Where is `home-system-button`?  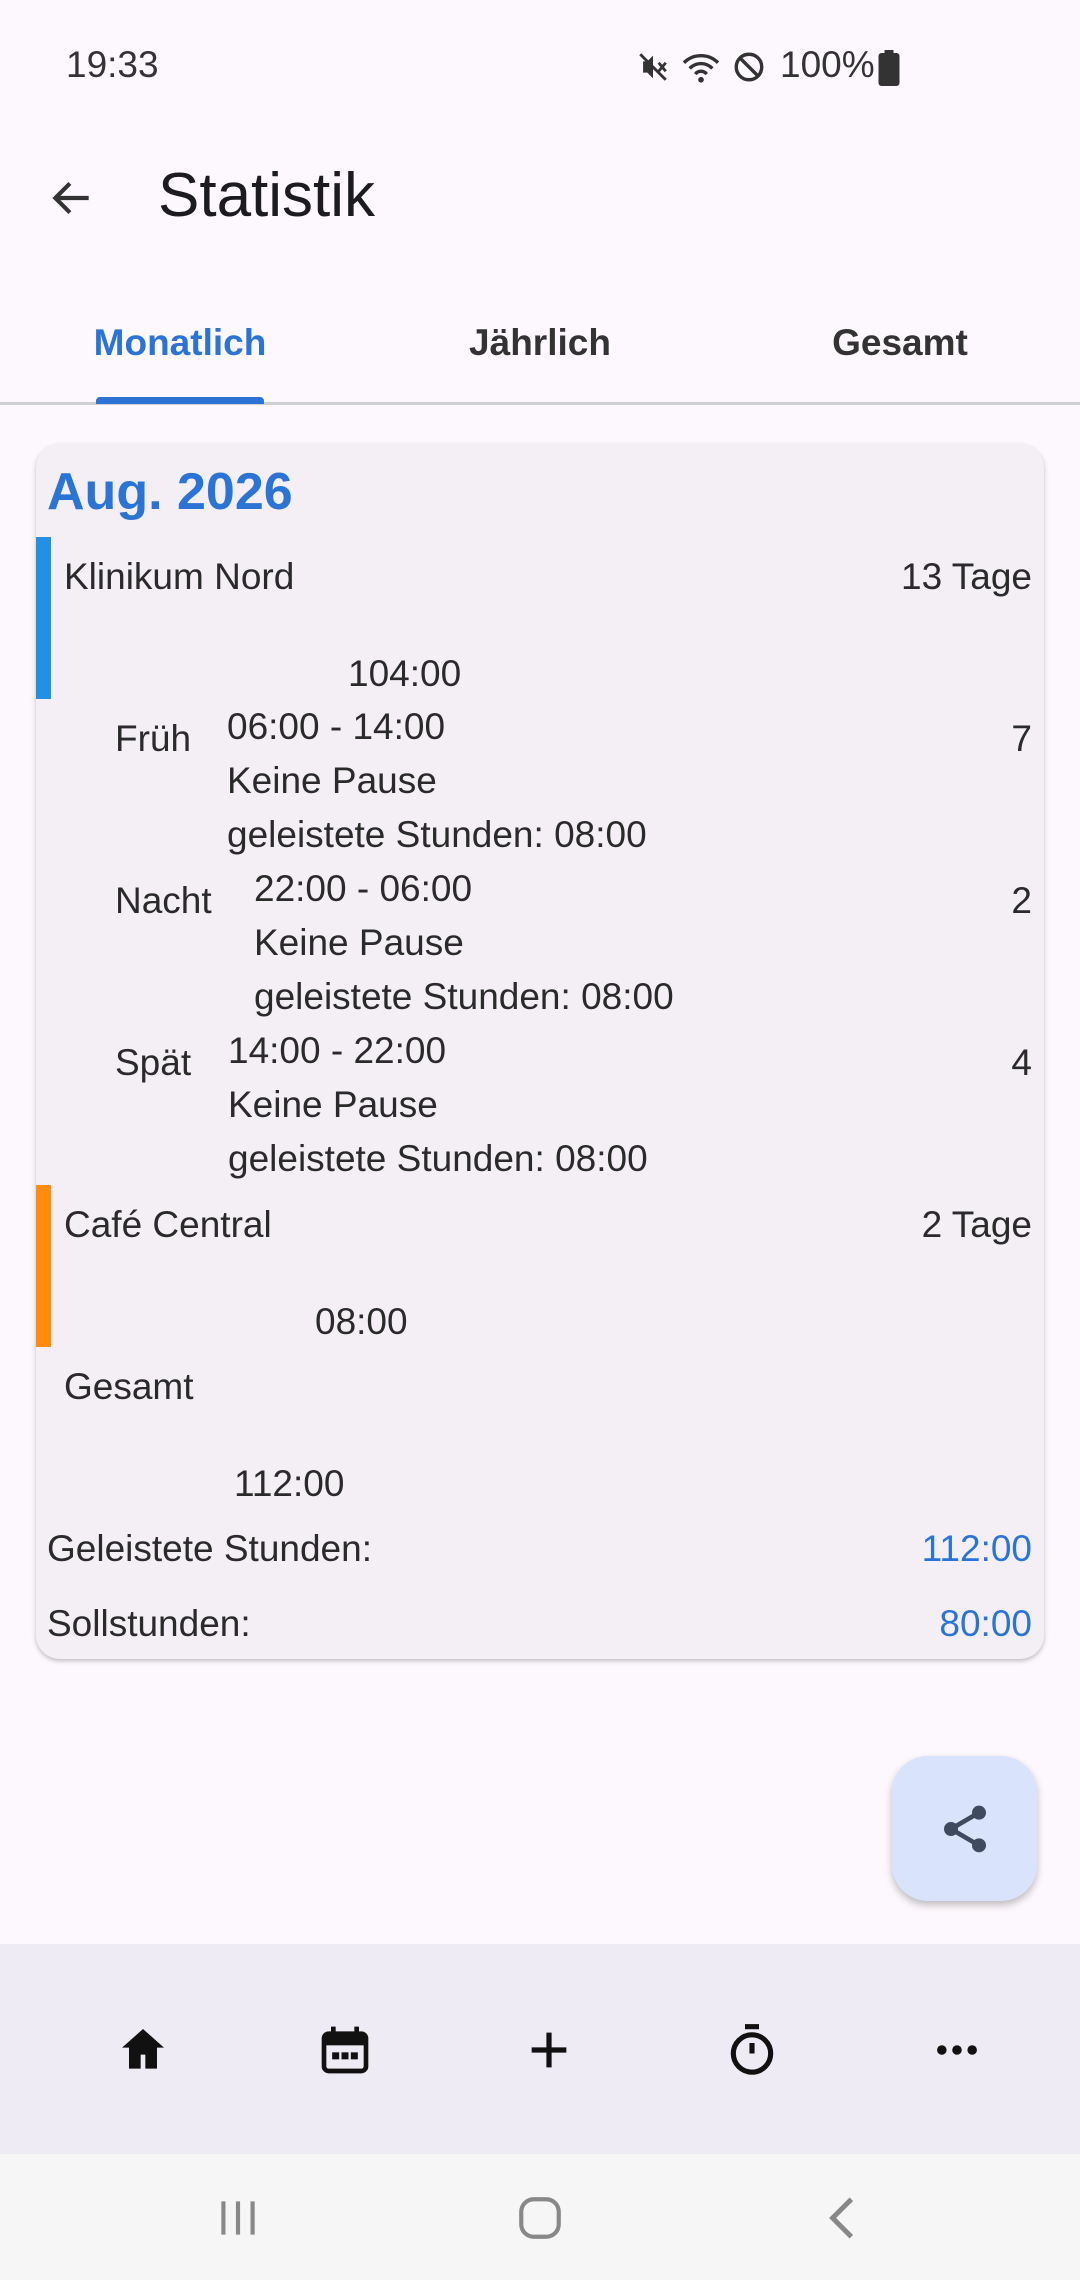 home-system-button is located at coordinates (540, 2218).